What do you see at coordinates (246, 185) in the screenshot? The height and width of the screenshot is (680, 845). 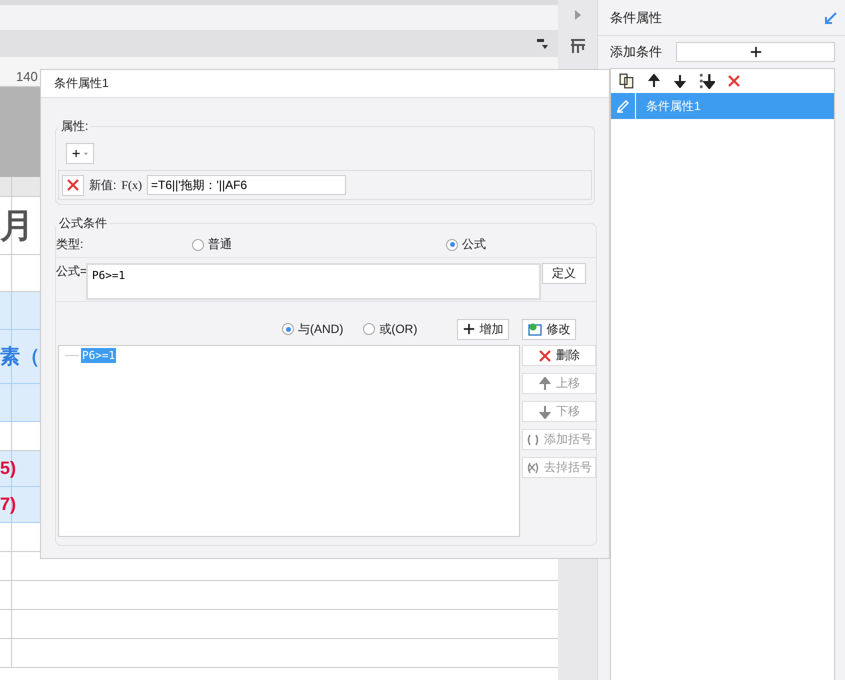 I see `property-value-field: =T6||'拖期：'||AF6` at bounding box center [246, 185].